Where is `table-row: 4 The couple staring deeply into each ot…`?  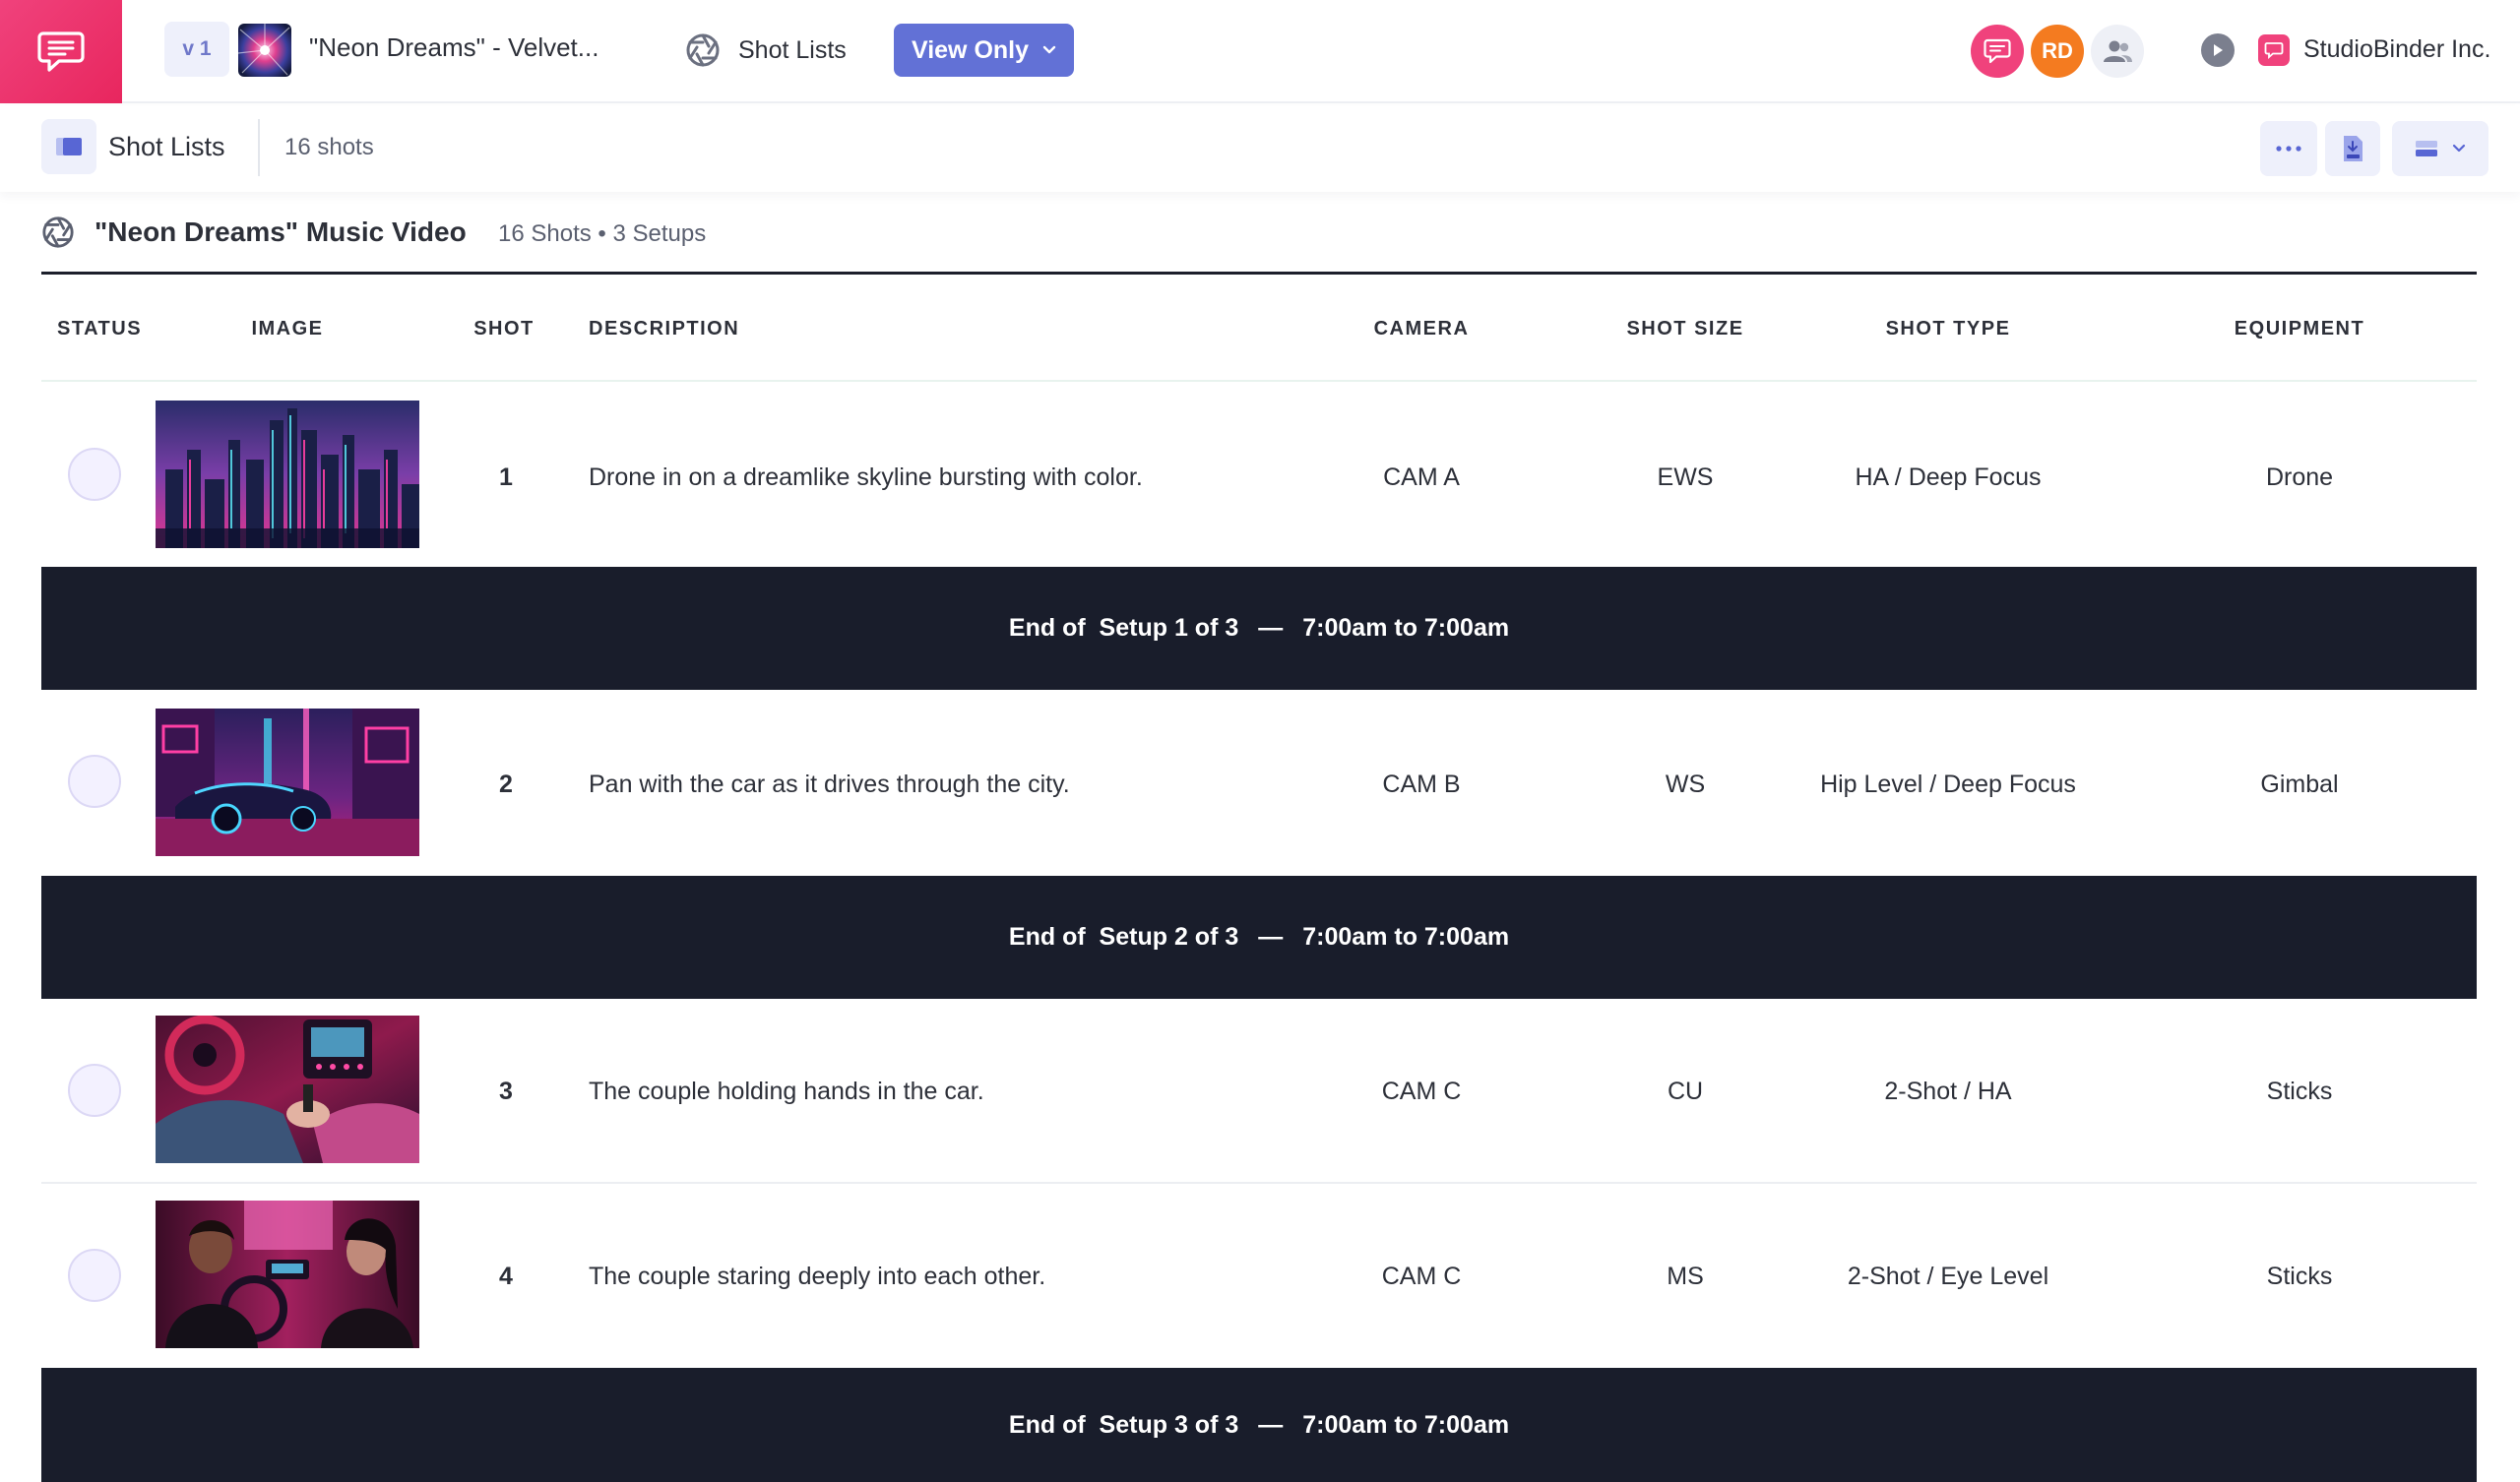 table-row: 4 The couple staring deeply into each ot… is located at coordinates (1259, 1276).